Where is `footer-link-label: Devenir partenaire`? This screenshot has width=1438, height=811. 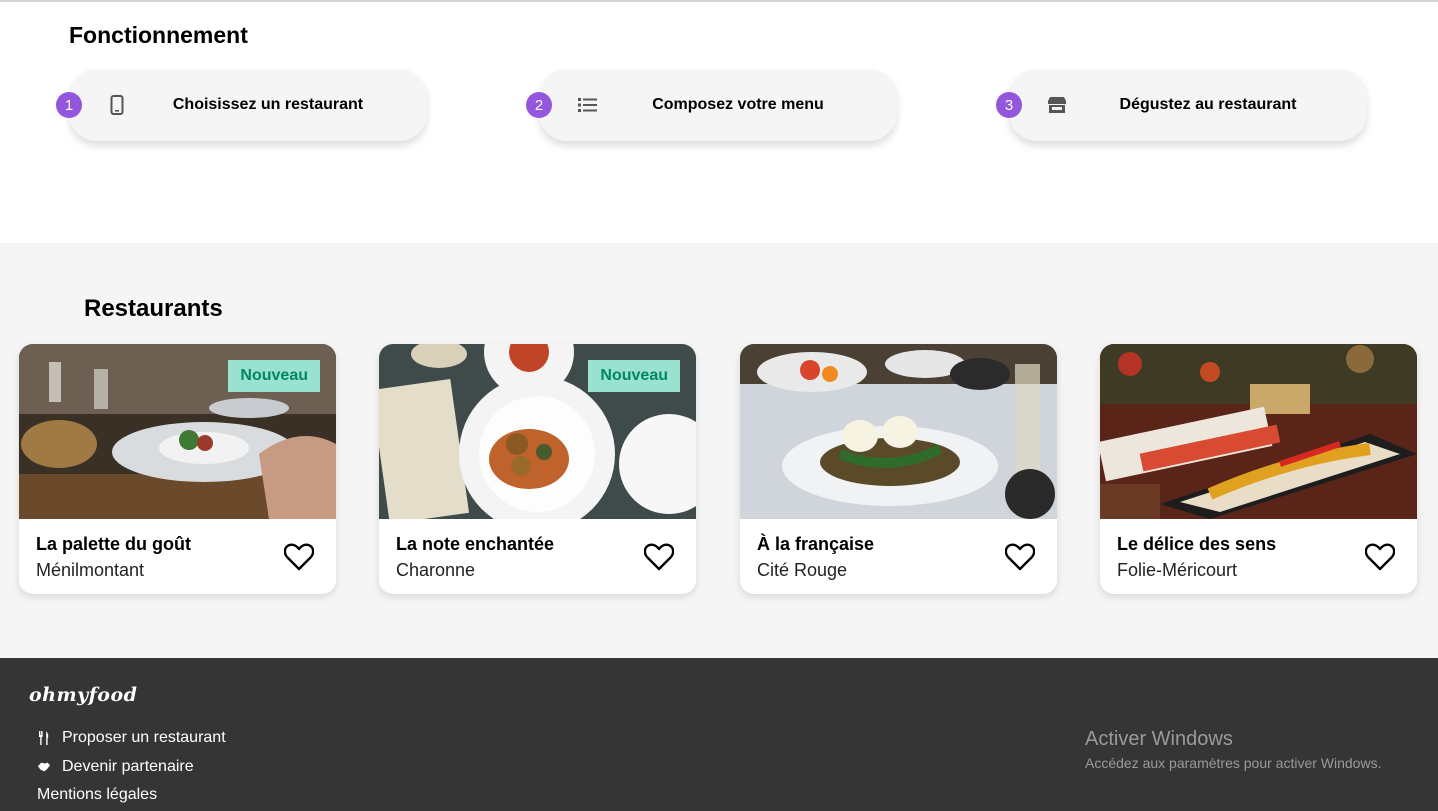
footer-link-label: Devenir partenaire is located at coordinates (128, 766).